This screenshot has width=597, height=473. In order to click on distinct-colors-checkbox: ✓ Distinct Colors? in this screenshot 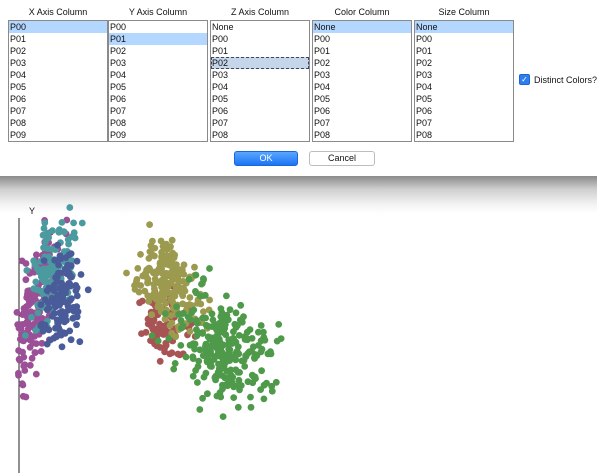, I will do `click(558, 79)`.